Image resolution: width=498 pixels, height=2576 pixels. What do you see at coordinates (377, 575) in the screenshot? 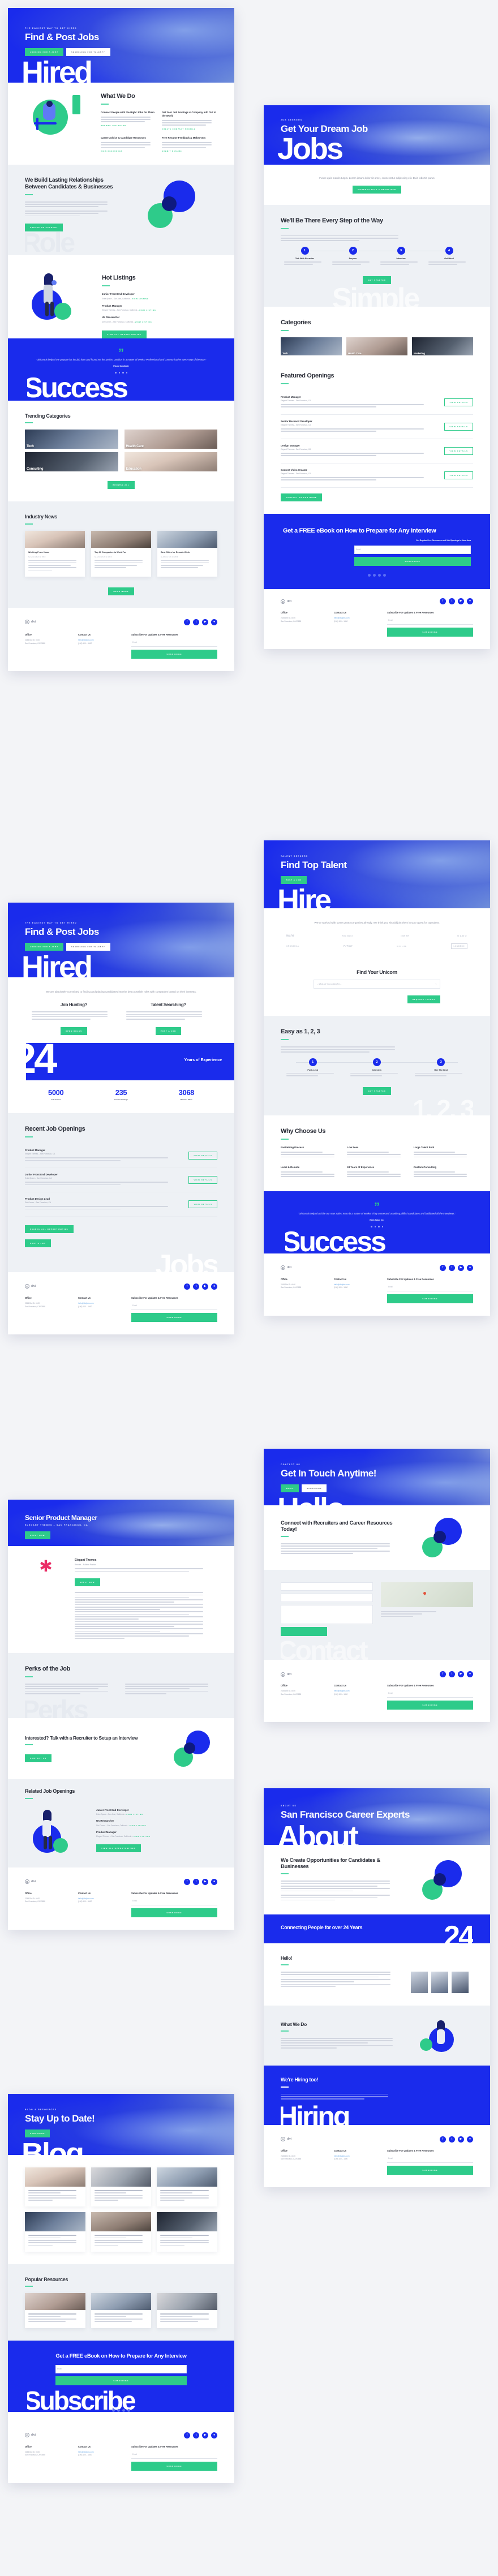
I see `pagination-dots` at bounding box center [377, 575].